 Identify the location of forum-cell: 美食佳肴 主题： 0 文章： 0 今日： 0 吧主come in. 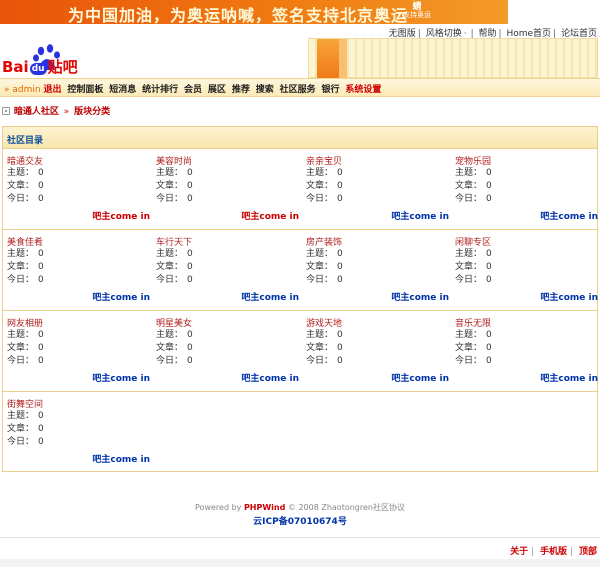
(82, 273).